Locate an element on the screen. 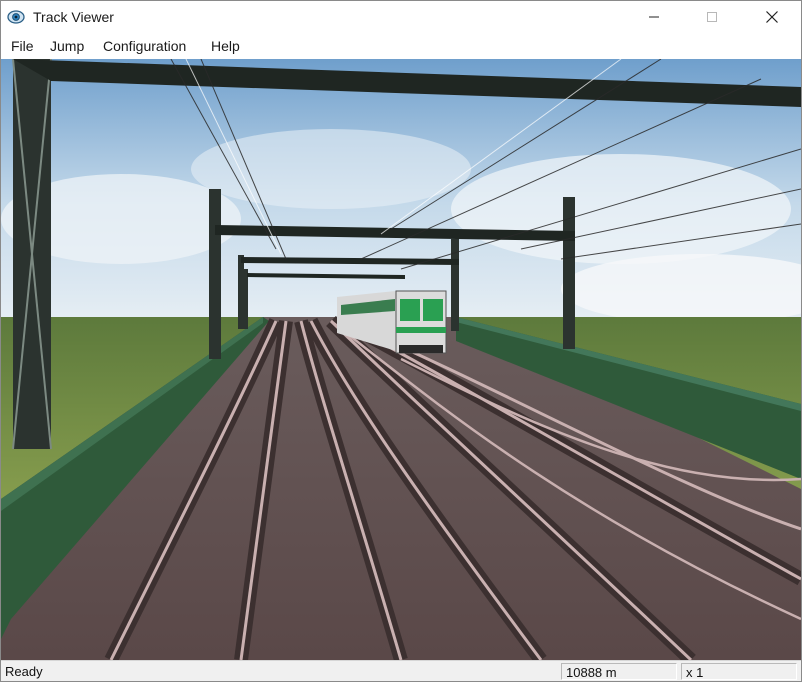 Image resolution: width=802 pixels, height=682 pixels. minimize-button is located at coordinates (654, 17).